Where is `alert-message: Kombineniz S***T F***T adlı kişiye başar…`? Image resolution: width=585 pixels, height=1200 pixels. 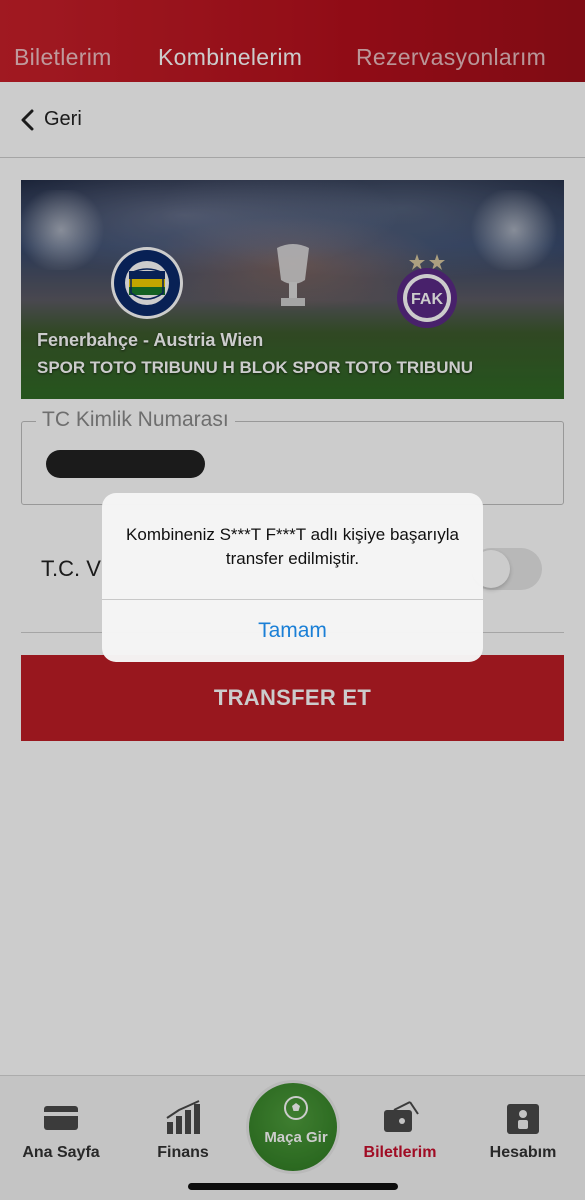
alert-message: Kombineniz S***T F***T adlı kişiye başar… is located at coordinates (292, 546).